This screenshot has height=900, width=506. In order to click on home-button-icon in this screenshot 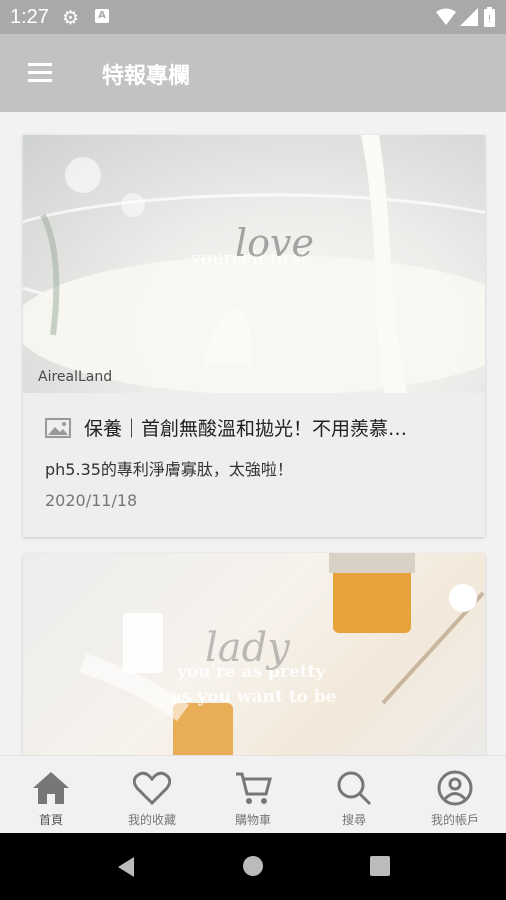, I will do `click(253, 866)`.